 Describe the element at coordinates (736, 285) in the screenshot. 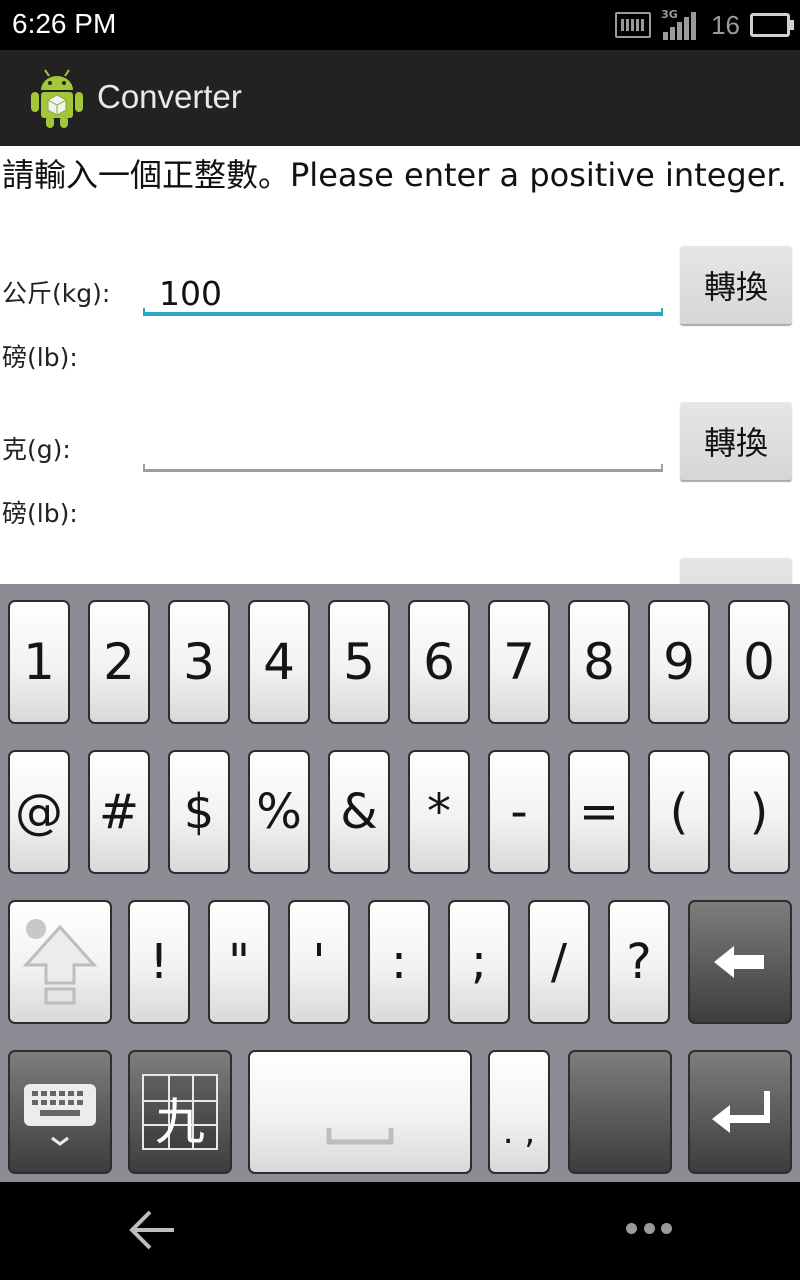

I see `convert-kg-button: 轉換` at that location.